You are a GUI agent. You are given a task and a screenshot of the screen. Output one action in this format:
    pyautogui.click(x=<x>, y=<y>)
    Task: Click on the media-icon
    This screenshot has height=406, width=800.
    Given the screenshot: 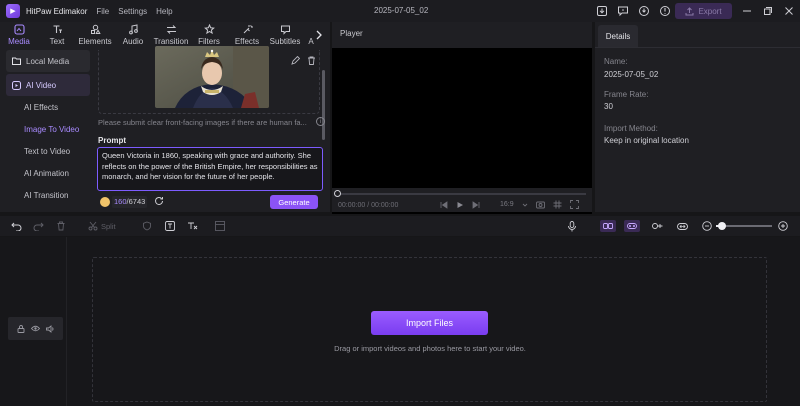 What is the action you would take?
    pyautogui.click(x=19, y=29)
    